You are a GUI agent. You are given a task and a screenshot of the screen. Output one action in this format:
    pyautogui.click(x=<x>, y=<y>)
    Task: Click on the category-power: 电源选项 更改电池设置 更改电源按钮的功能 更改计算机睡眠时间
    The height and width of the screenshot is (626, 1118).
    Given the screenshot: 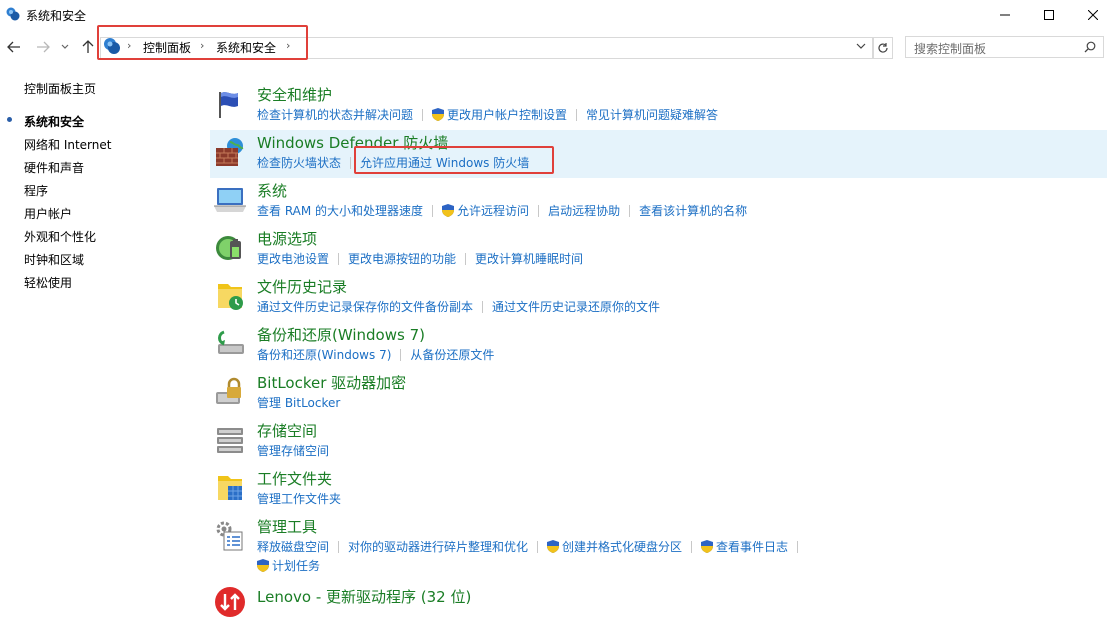 What is the action you would take?
    pyautogui.click(x=658, y=250)
    